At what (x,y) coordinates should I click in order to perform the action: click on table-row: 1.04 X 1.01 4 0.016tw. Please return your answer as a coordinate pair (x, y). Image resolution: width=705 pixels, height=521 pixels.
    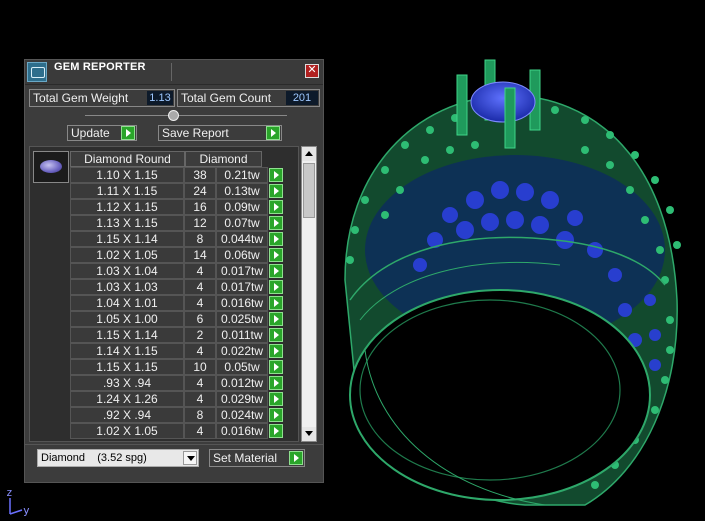
    Looking at the image, I should click on (181, 303).